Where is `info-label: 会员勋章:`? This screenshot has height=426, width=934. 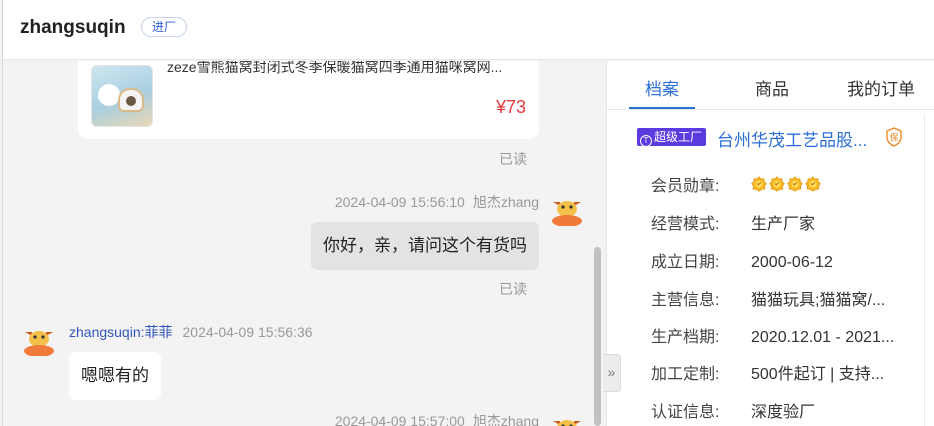 info-label: 会员勋章: is located at coordinates (685, 186).